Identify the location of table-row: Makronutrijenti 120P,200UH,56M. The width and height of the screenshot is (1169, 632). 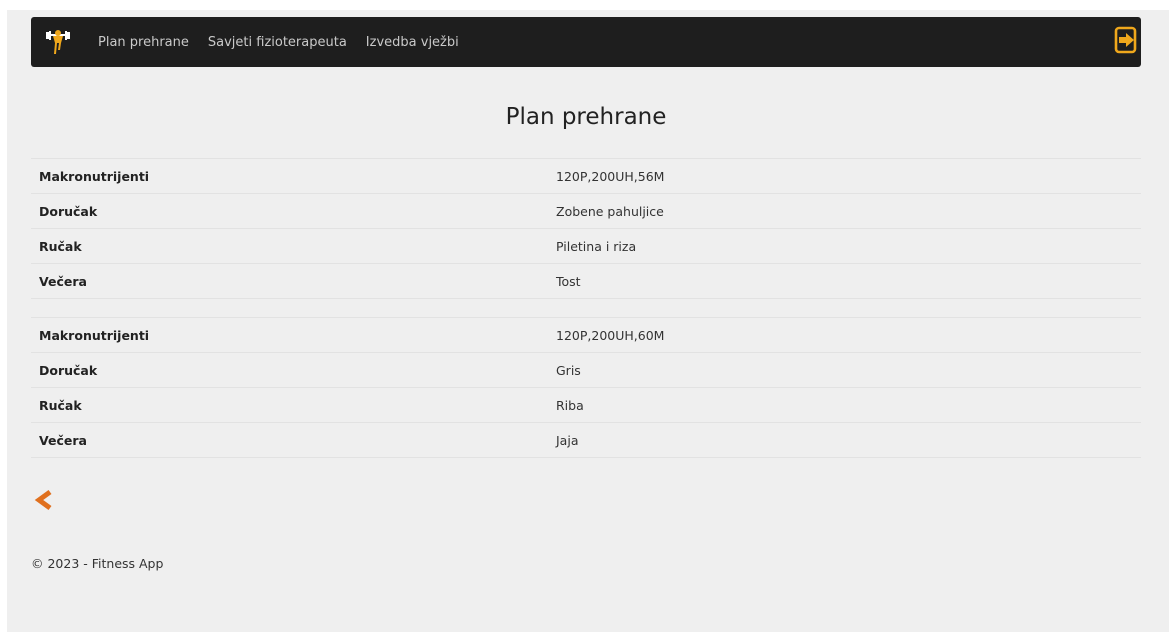
(586, 176).